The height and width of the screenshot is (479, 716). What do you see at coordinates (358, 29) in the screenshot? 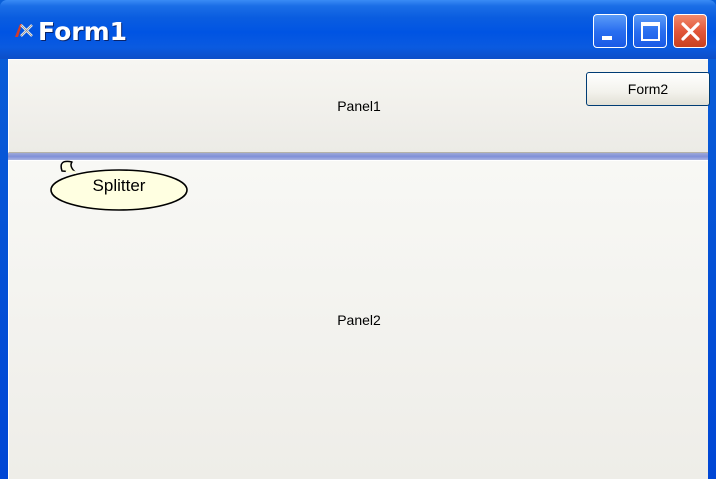
I see `title-bar: Form1` at bounding box center [358, 29].